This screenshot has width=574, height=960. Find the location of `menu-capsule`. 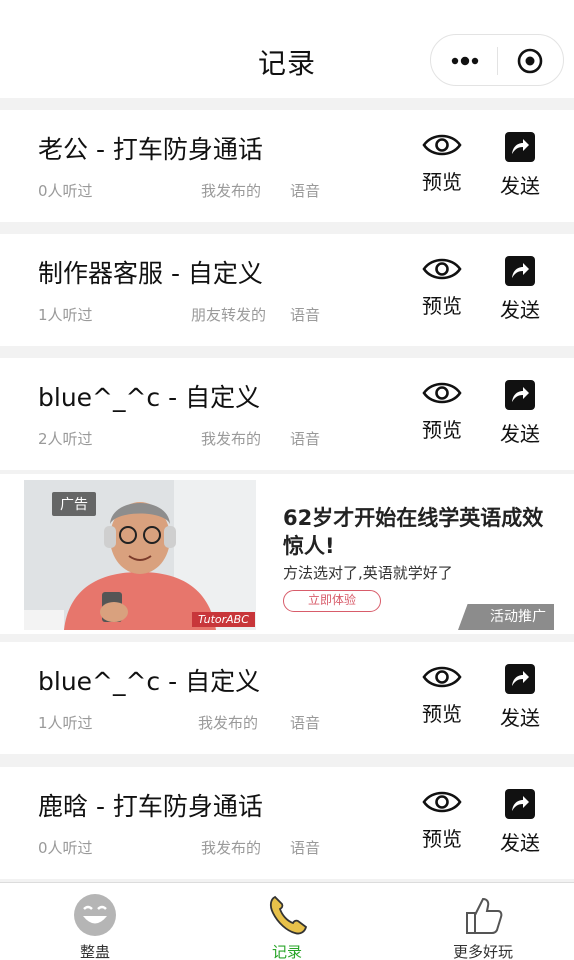

menu-capsule is located at coordinates (497, 60).